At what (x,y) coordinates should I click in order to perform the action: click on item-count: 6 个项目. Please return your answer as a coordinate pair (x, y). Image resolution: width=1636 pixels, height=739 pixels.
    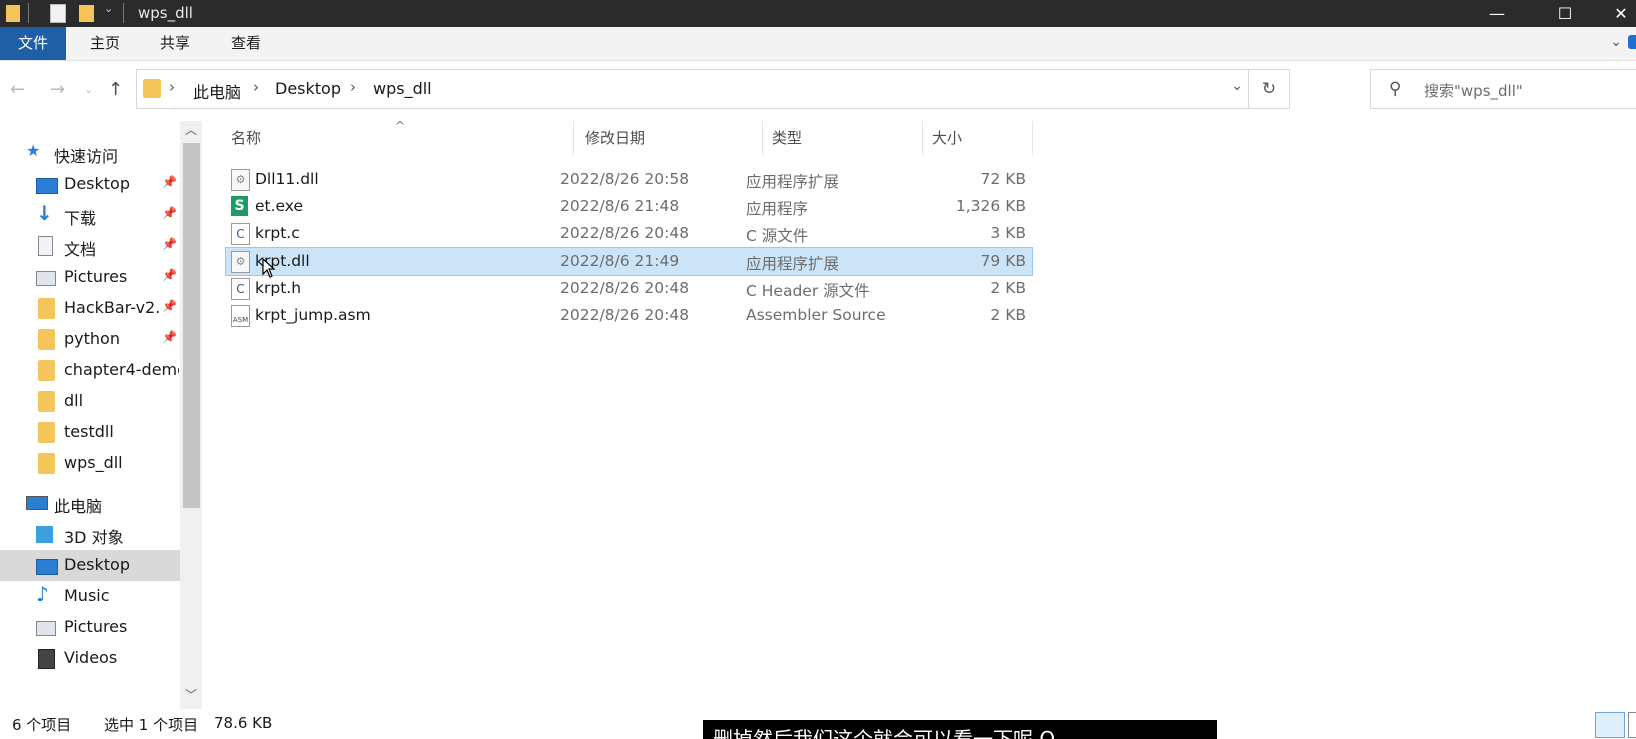
    Looking at the image, I should click on (42, 725).